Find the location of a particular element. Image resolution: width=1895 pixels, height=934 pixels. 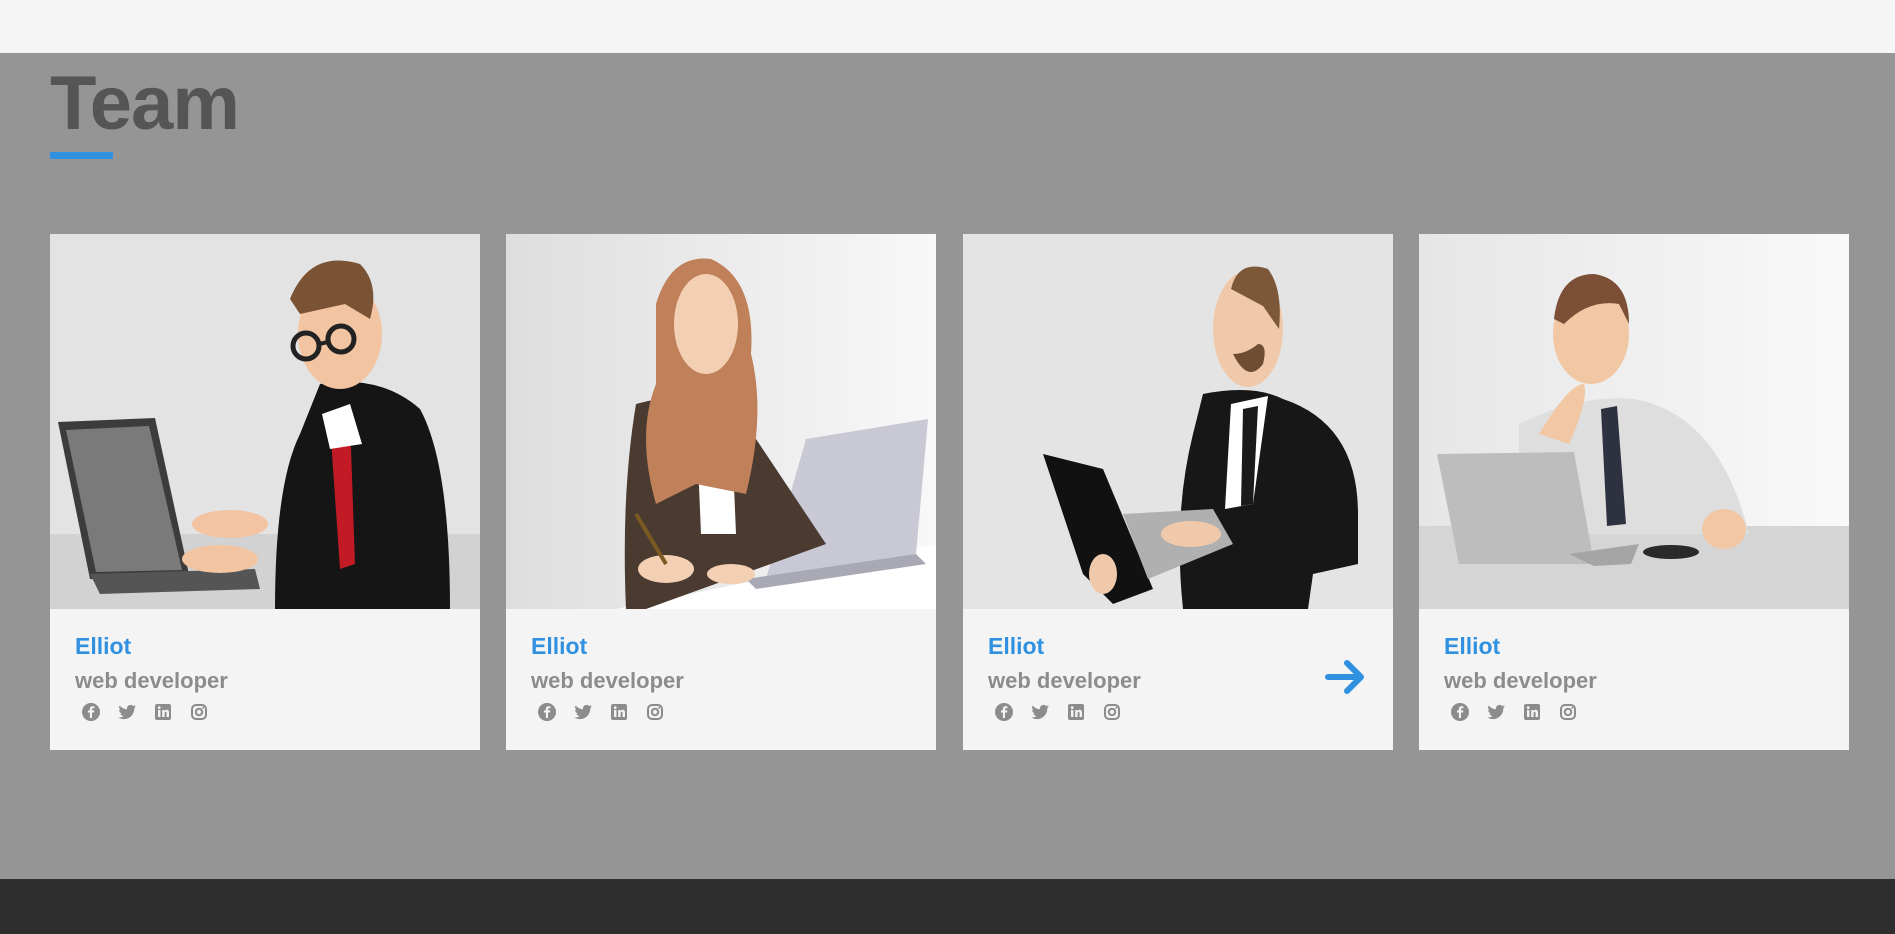

section-title: Team is located at coordinates (145, 103).